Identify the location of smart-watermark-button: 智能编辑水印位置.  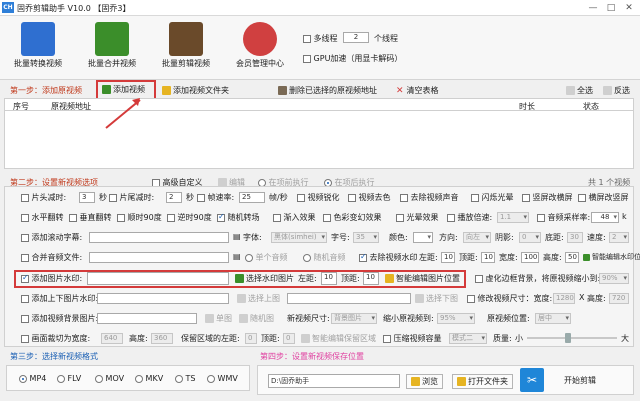
(611, 257).